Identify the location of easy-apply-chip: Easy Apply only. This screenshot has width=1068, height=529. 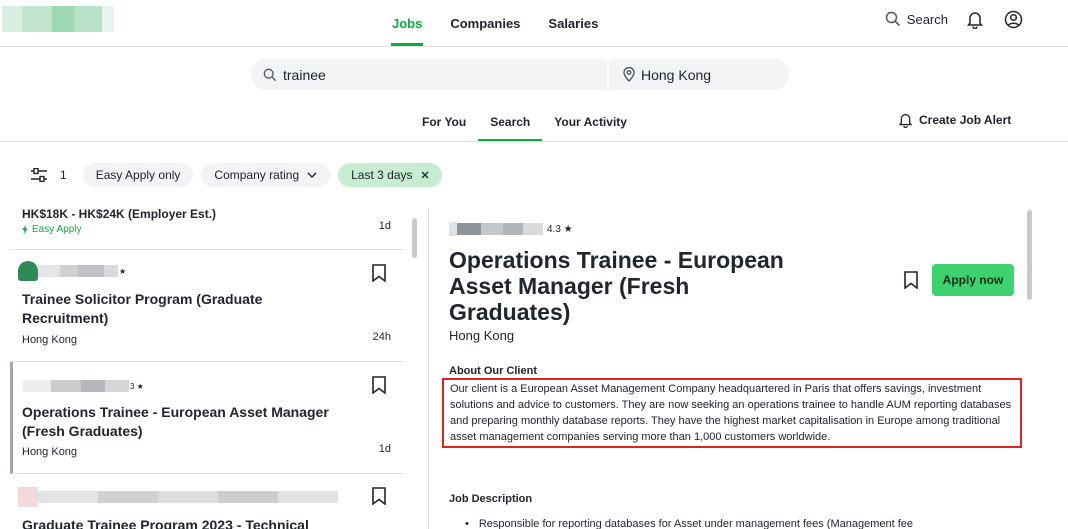
(138, 175).